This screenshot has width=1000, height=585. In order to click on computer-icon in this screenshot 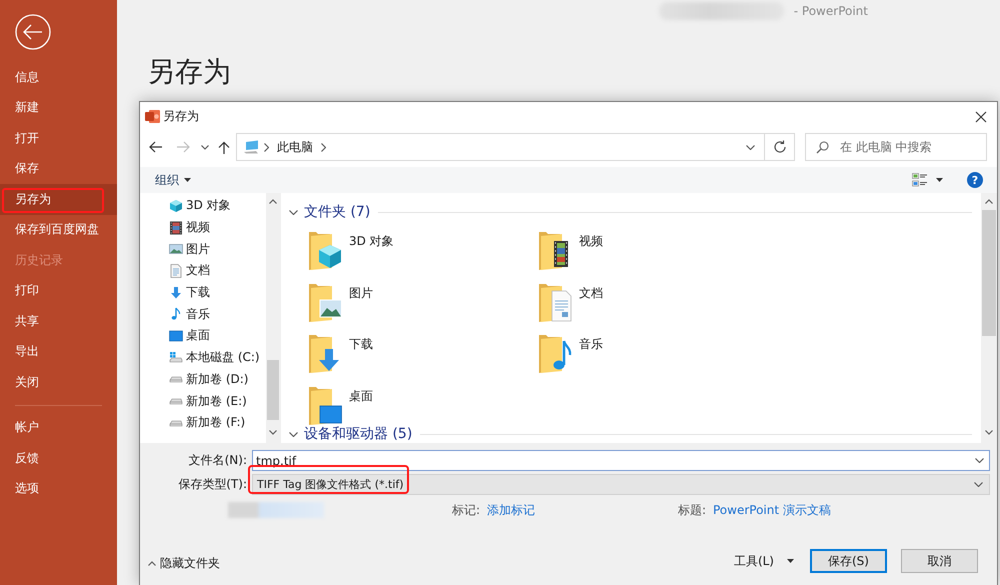, I will do `click(251, 147)`.